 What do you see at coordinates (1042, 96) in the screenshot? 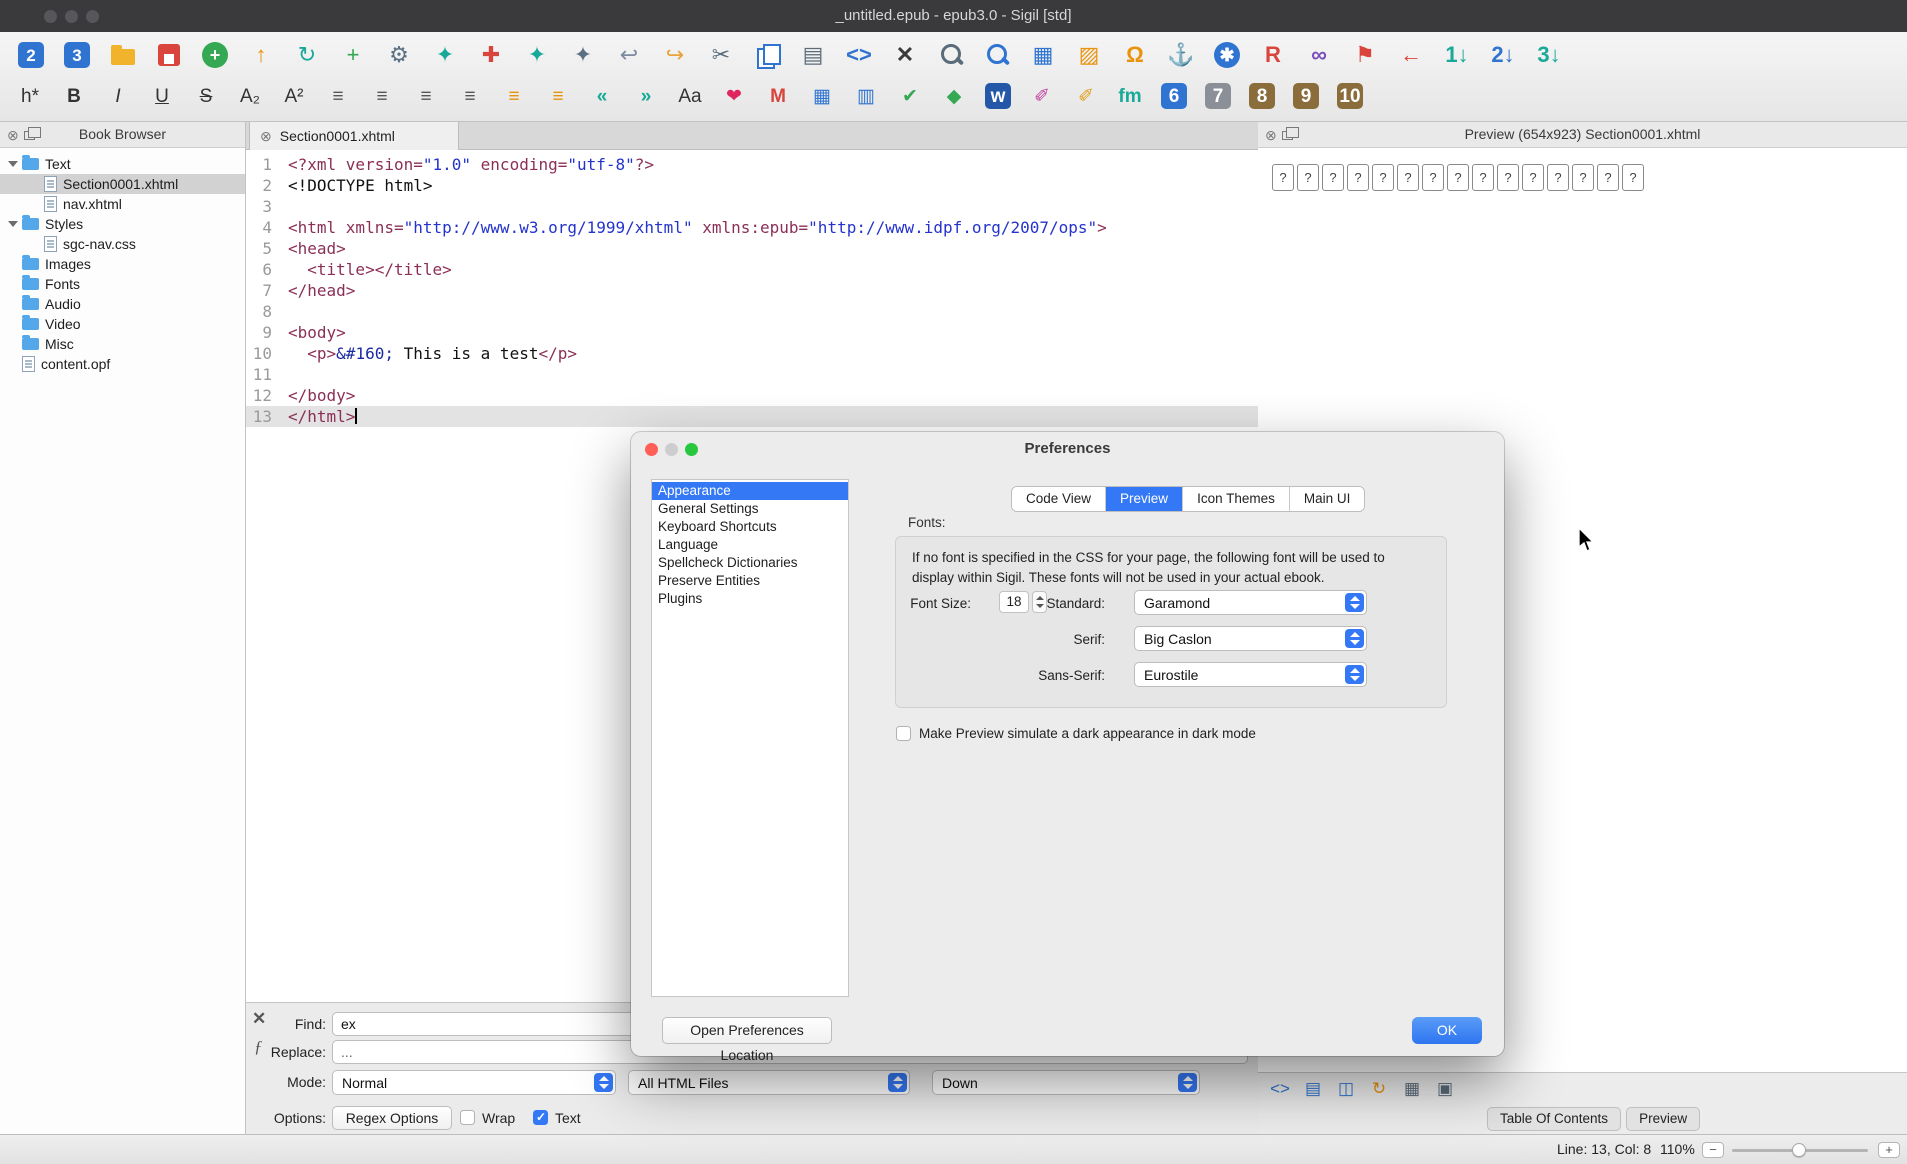
I see `clean-html-icon: ✐` at bounding box center [1042, 96].